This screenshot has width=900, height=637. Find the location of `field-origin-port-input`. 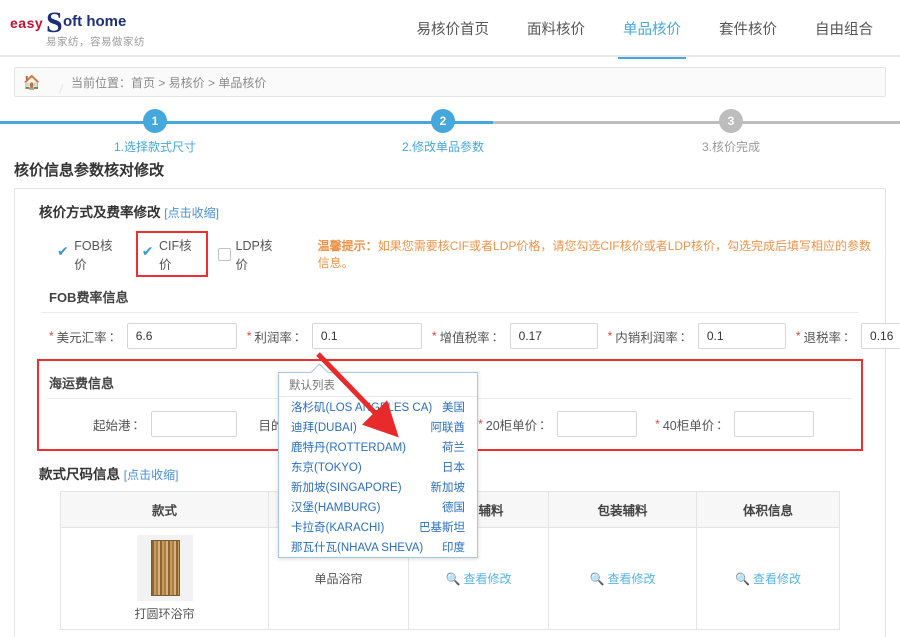

field-origin-port-input is located at coordinates (193, 424).